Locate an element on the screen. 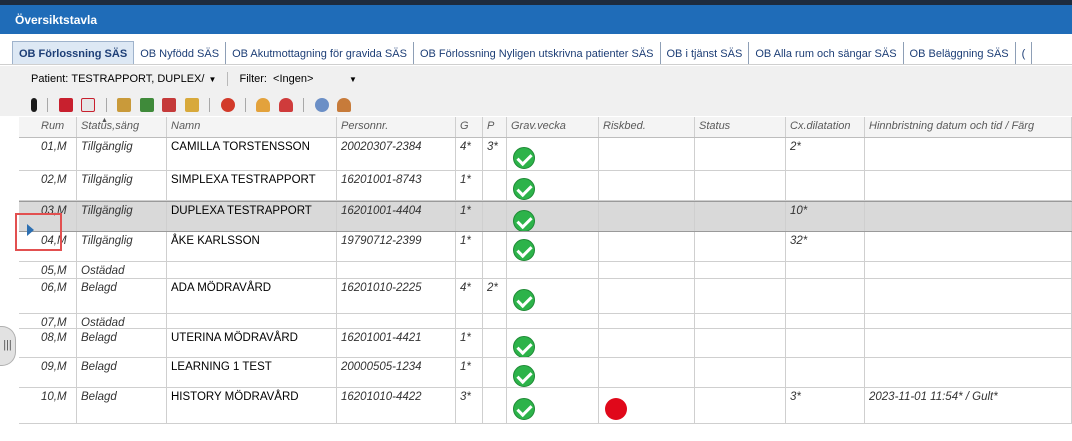 This screenshot has width=1072, height=441. column-header-risk: Riskbed. is located at coordinates (647, 127).